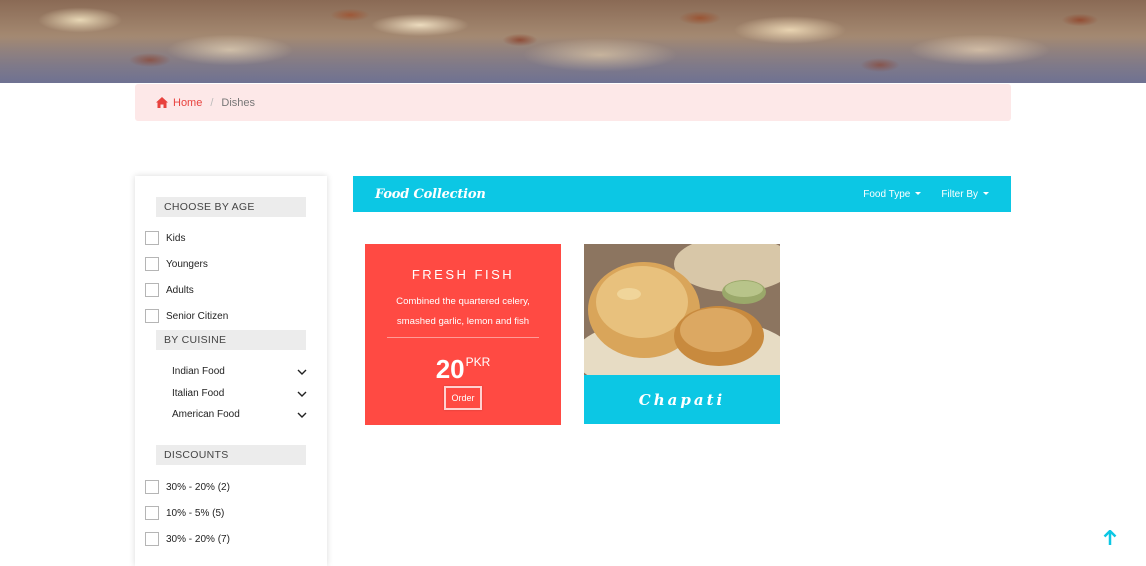 Image resolution: width=1146 pixels, height=566 pixels. I want to click on order-button: Order, so click(463, 398).